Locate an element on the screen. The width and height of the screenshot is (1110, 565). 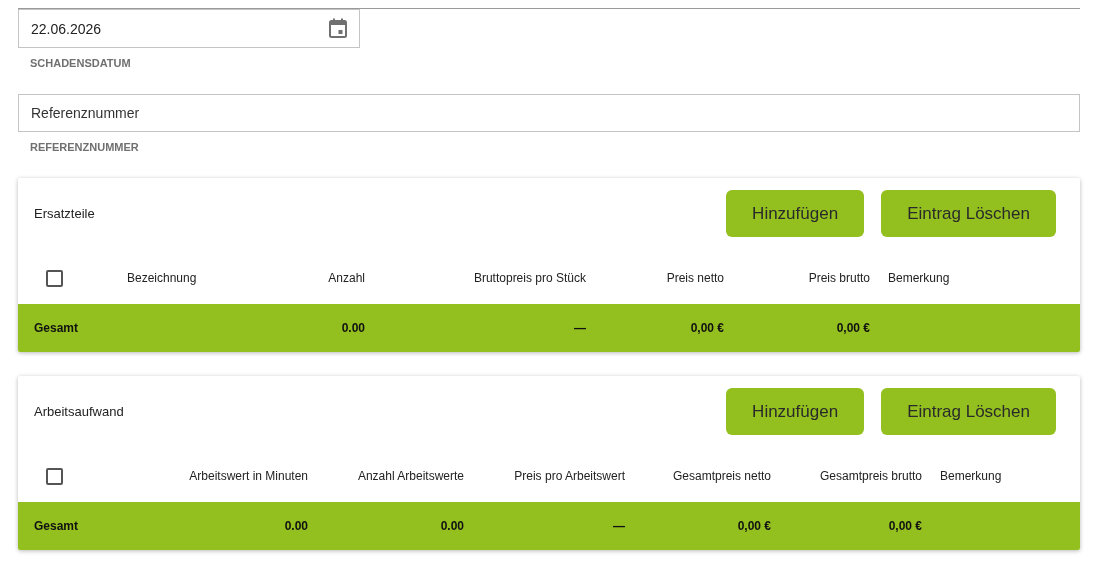
column-header: Preis pro Arbeitswert is located at coordinates (569, 476).